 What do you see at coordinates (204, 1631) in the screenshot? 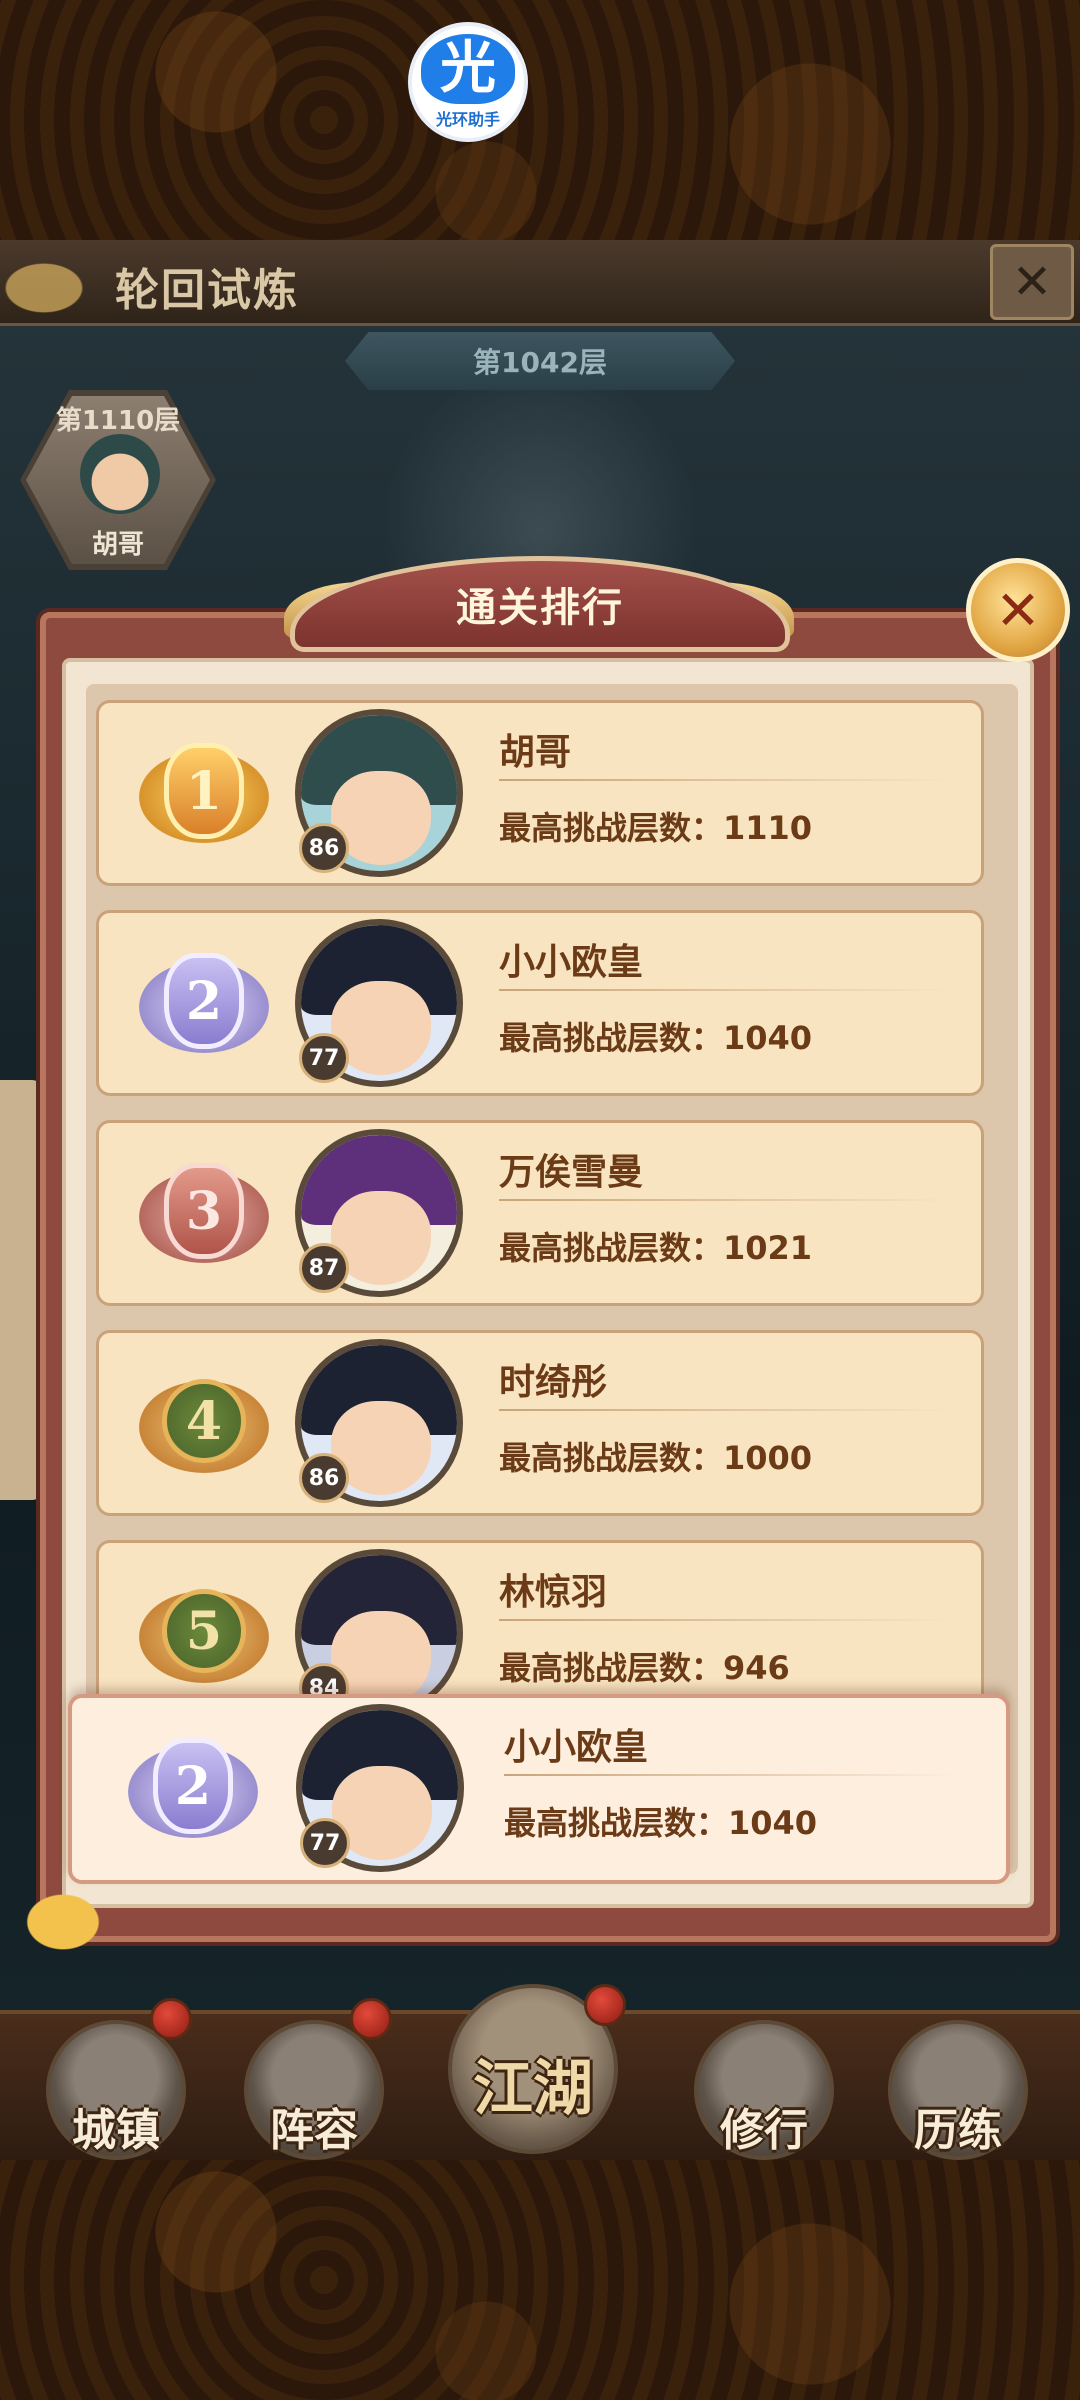
I see `rank-number: 5` at bounding box center [204, 1631].